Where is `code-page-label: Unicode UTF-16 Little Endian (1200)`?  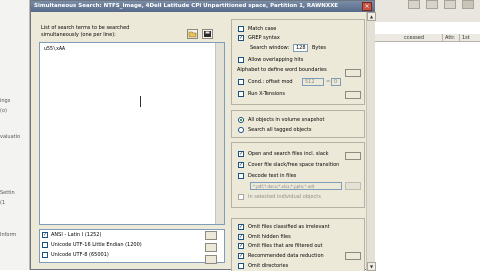 code-page-label: Unicode UTF-16 Little Endian (1200) is located at coordinates (96, 245).